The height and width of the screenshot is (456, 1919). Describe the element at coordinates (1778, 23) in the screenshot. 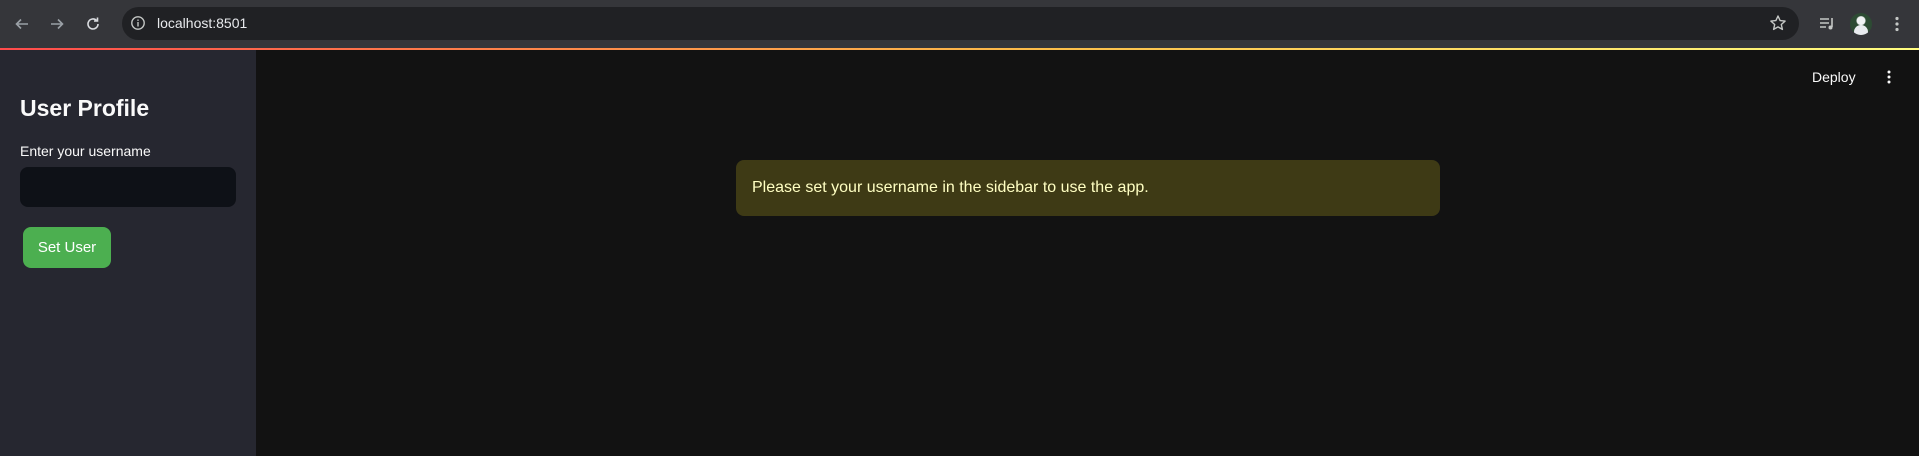

I see `bookmark-star-icon` at that location.